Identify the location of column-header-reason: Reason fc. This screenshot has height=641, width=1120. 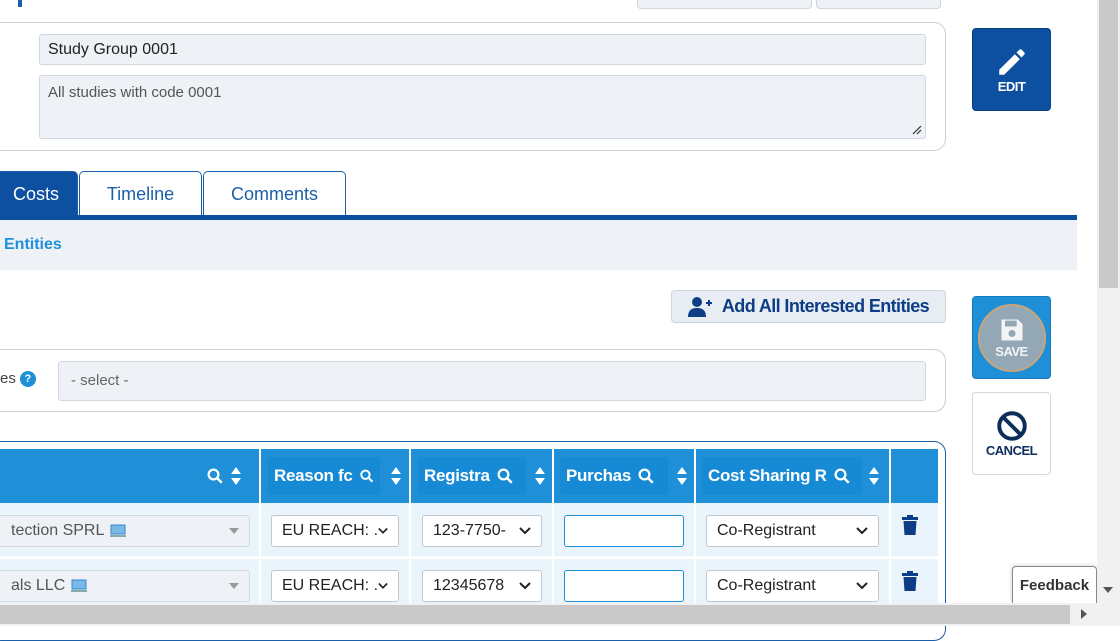
(338, 476).